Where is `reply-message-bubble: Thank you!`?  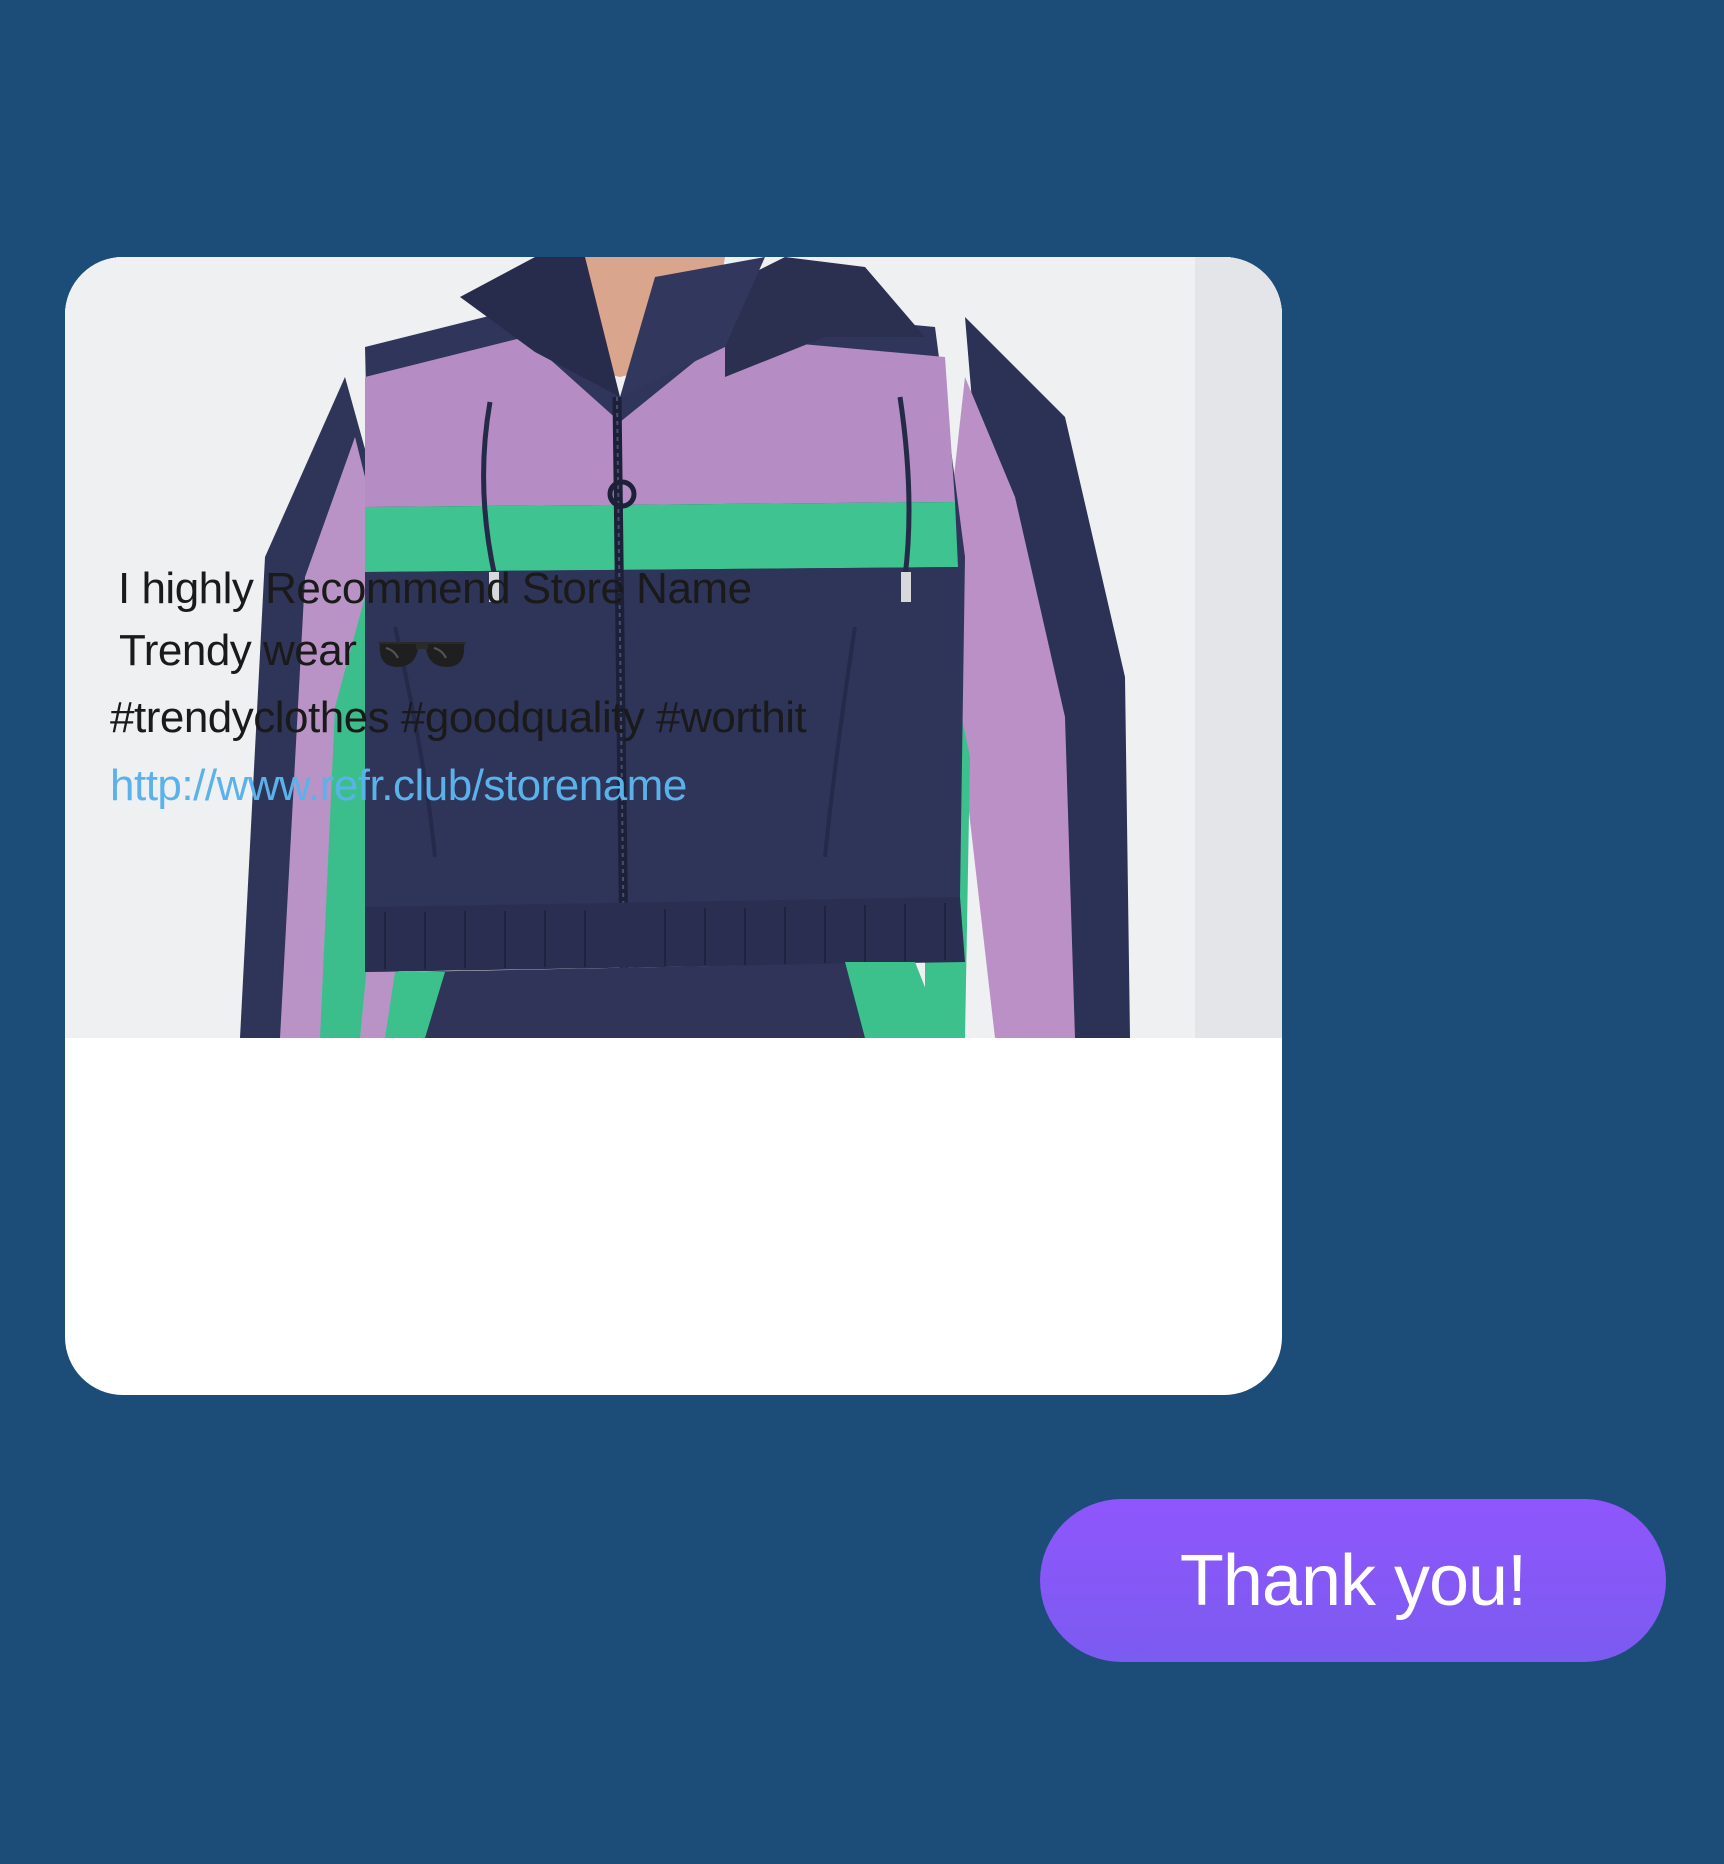
reply-message-bubble: Thank you! is located at coordinates (1353, 1580).